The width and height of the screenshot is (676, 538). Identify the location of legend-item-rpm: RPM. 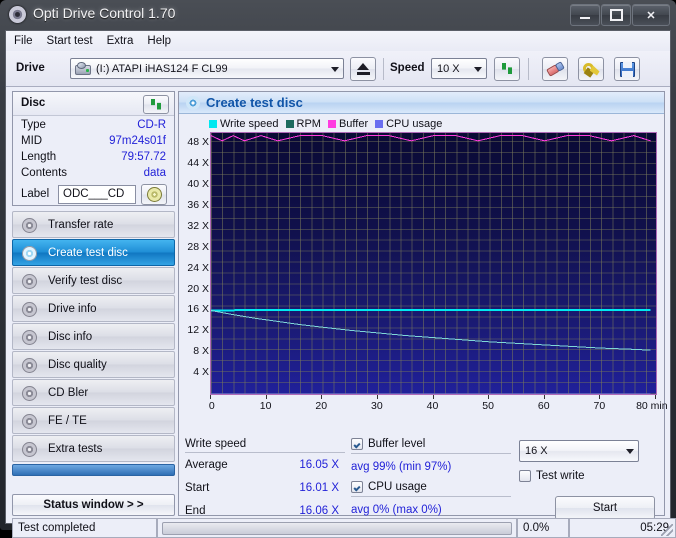
(303, 124).